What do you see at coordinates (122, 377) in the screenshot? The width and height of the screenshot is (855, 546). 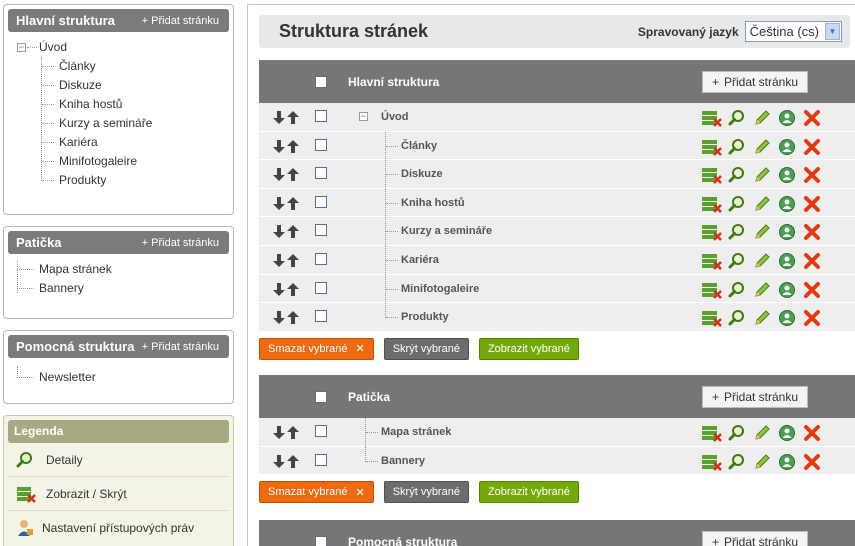 I see `tree-node: Newsletter` at bounding box center [122, 377].